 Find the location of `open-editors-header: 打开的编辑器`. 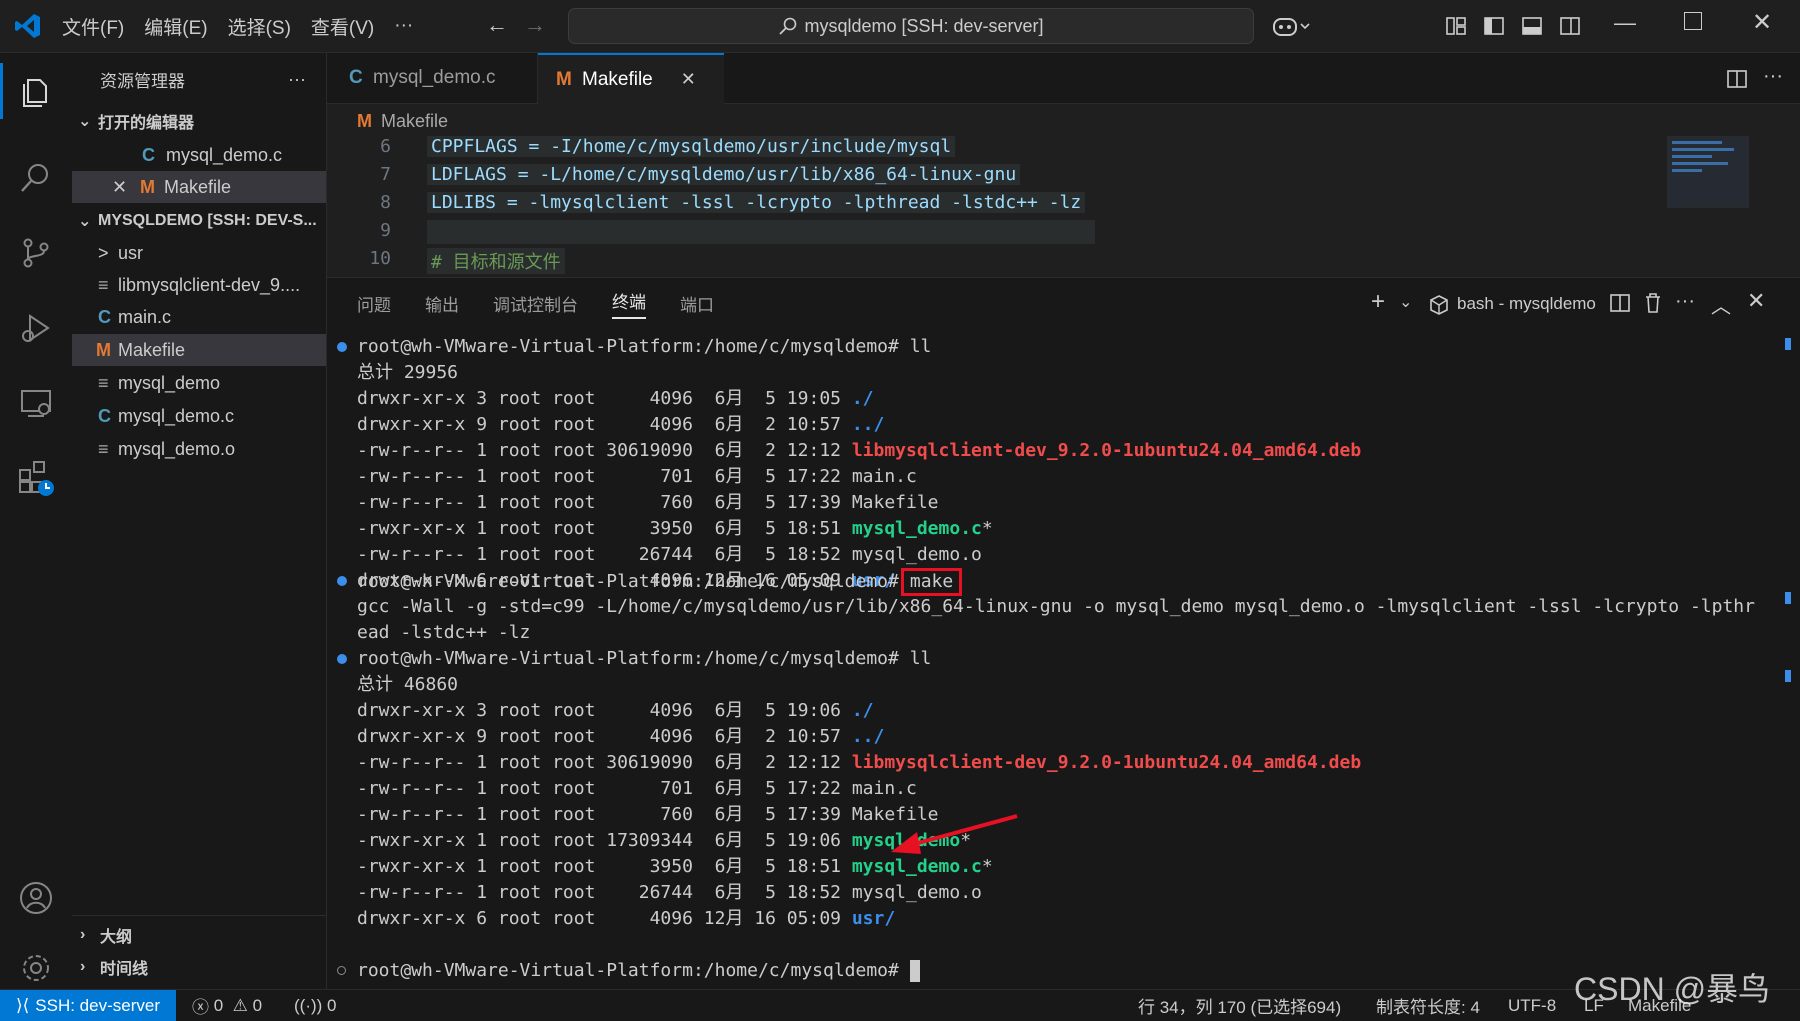

open-editors-header: 打开的编辑器 is located at coordinates (146, 123).